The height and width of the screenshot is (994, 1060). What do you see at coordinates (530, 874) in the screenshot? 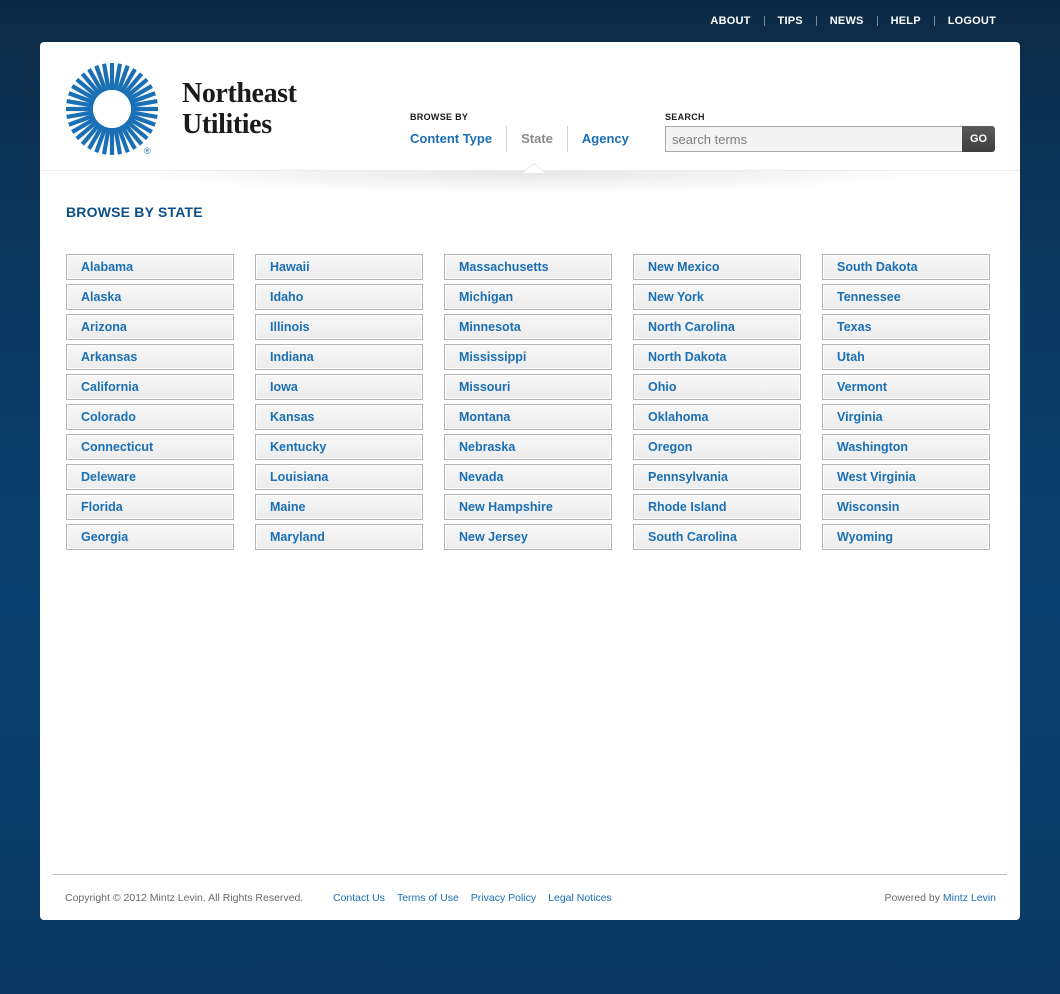
I see `footer-divider` at bounding box center [530, 874].